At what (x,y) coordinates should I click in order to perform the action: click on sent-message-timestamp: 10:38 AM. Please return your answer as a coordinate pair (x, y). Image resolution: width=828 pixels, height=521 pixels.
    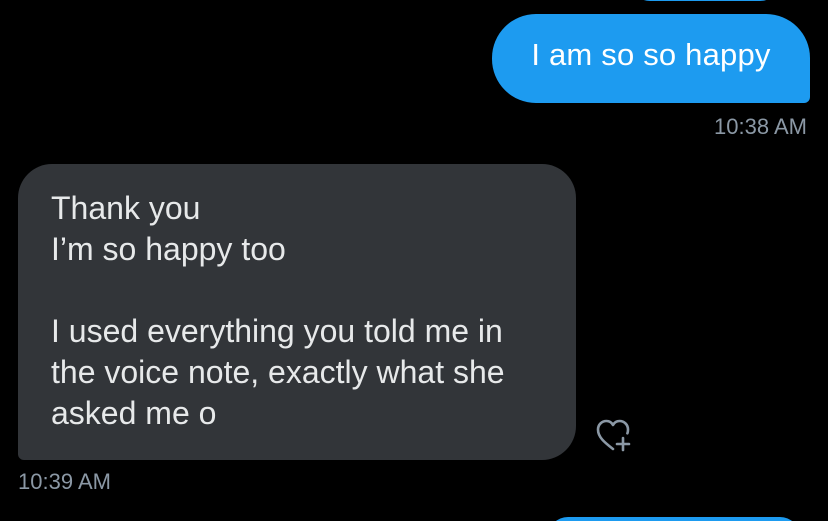
    Looking at the image, I should click on (760, 126).